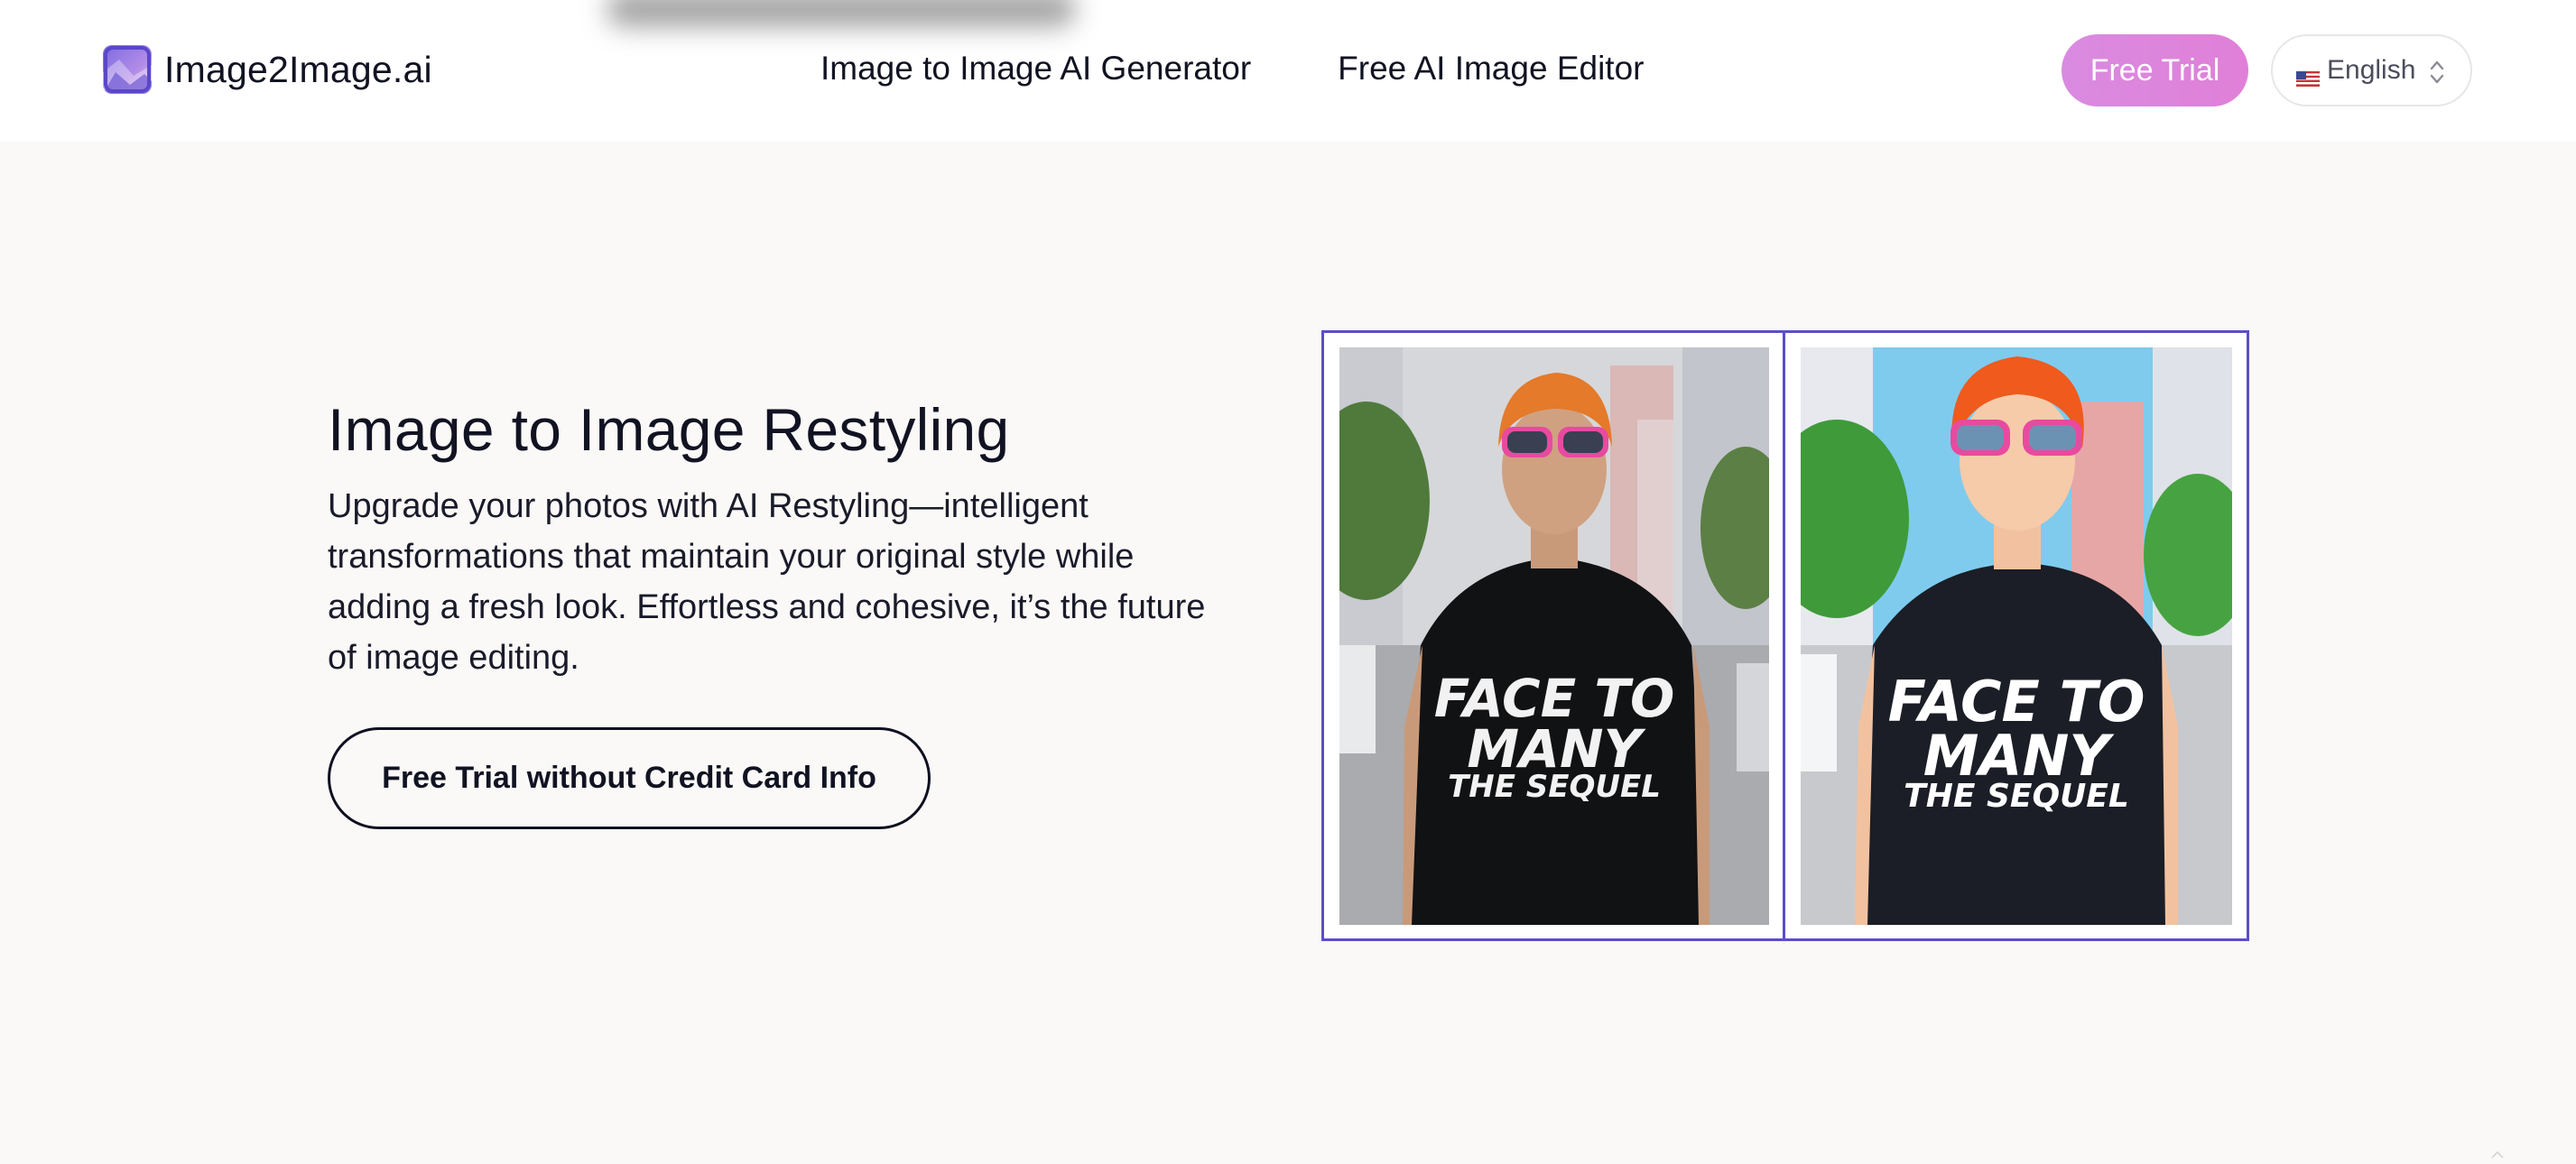  I want to click on sort-chevrons-icon, so click(2437, 72).